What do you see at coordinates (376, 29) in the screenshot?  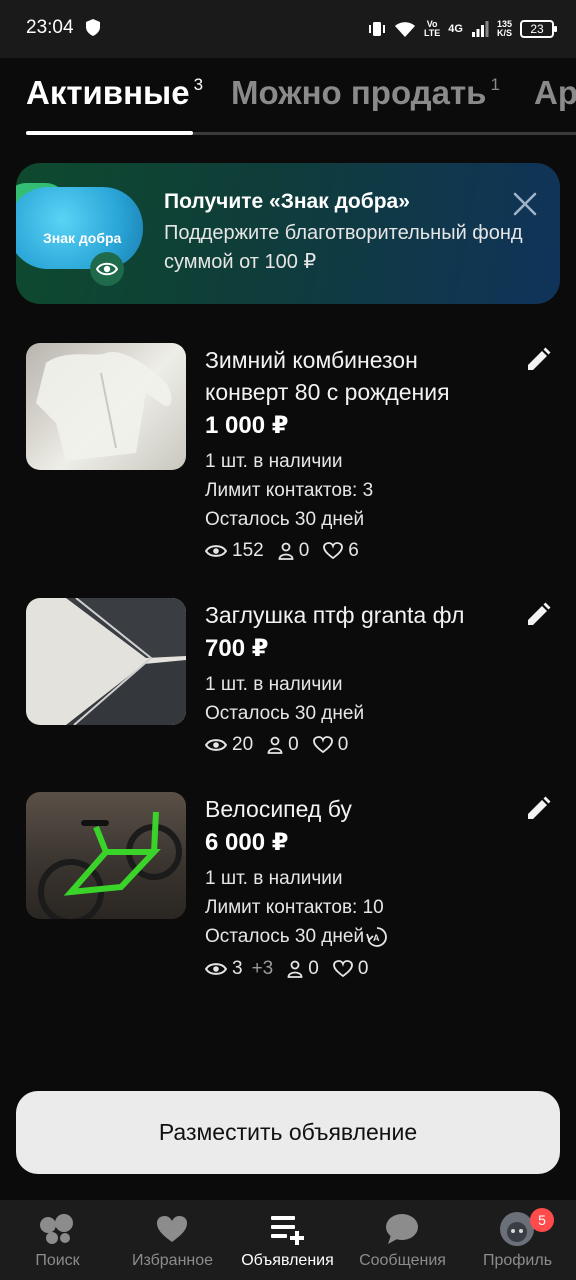 I see `vibrate-icon` at bounding box center [376, 29].